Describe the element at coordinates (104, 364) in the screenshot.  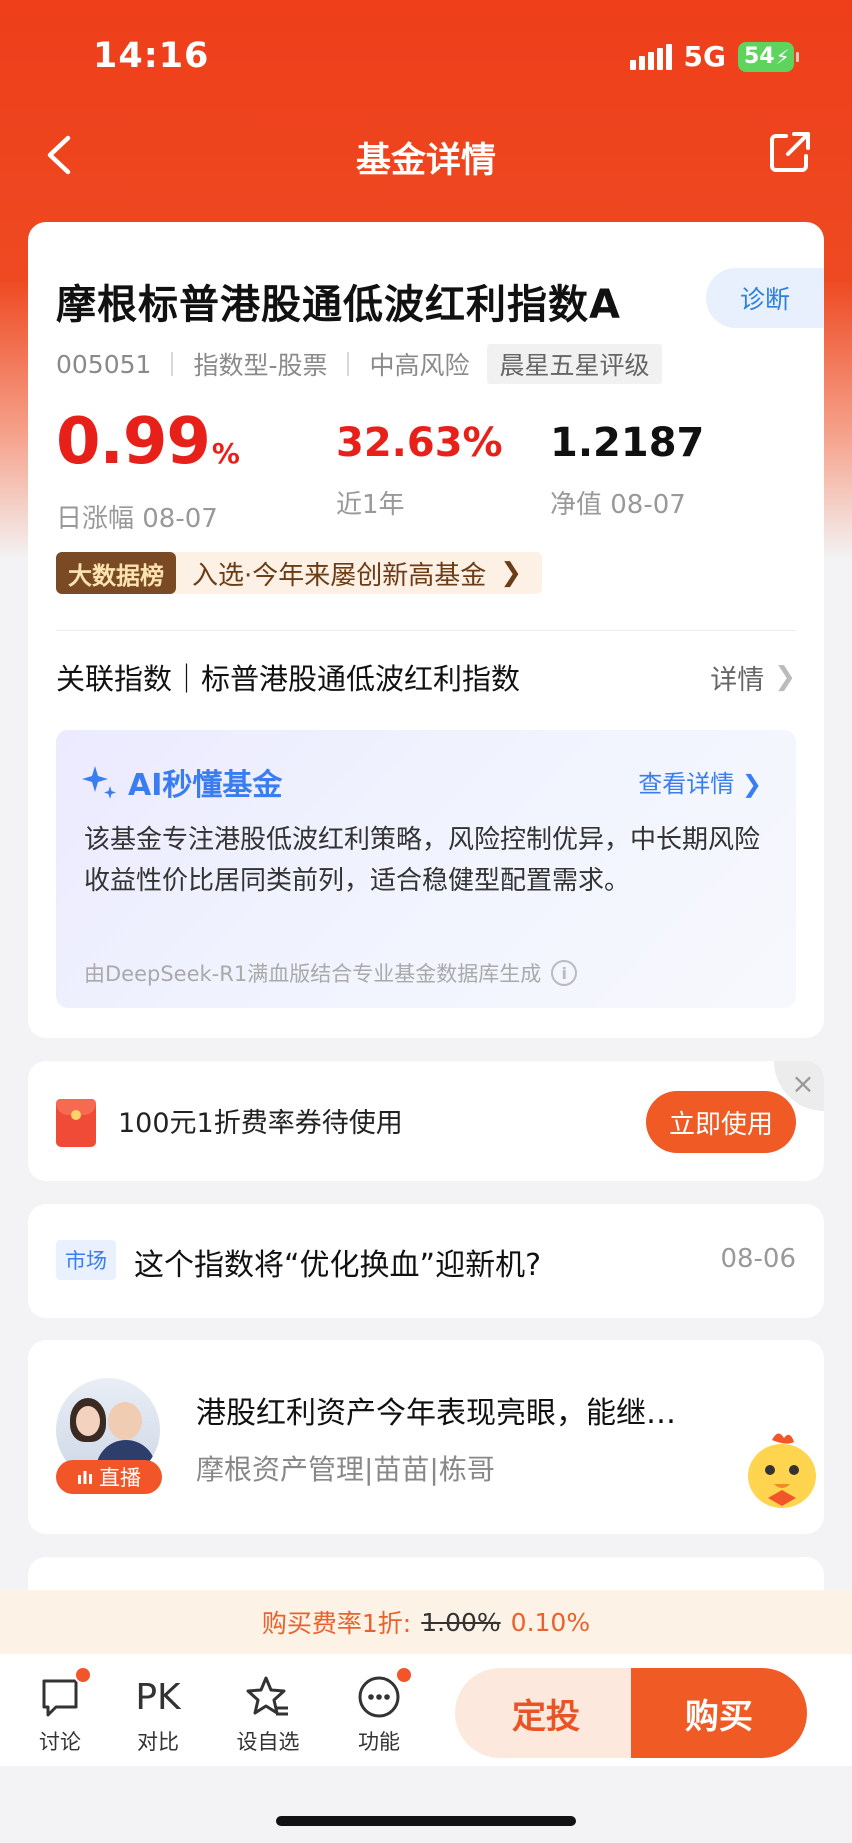
I see `fund-code: 005051` at that location.